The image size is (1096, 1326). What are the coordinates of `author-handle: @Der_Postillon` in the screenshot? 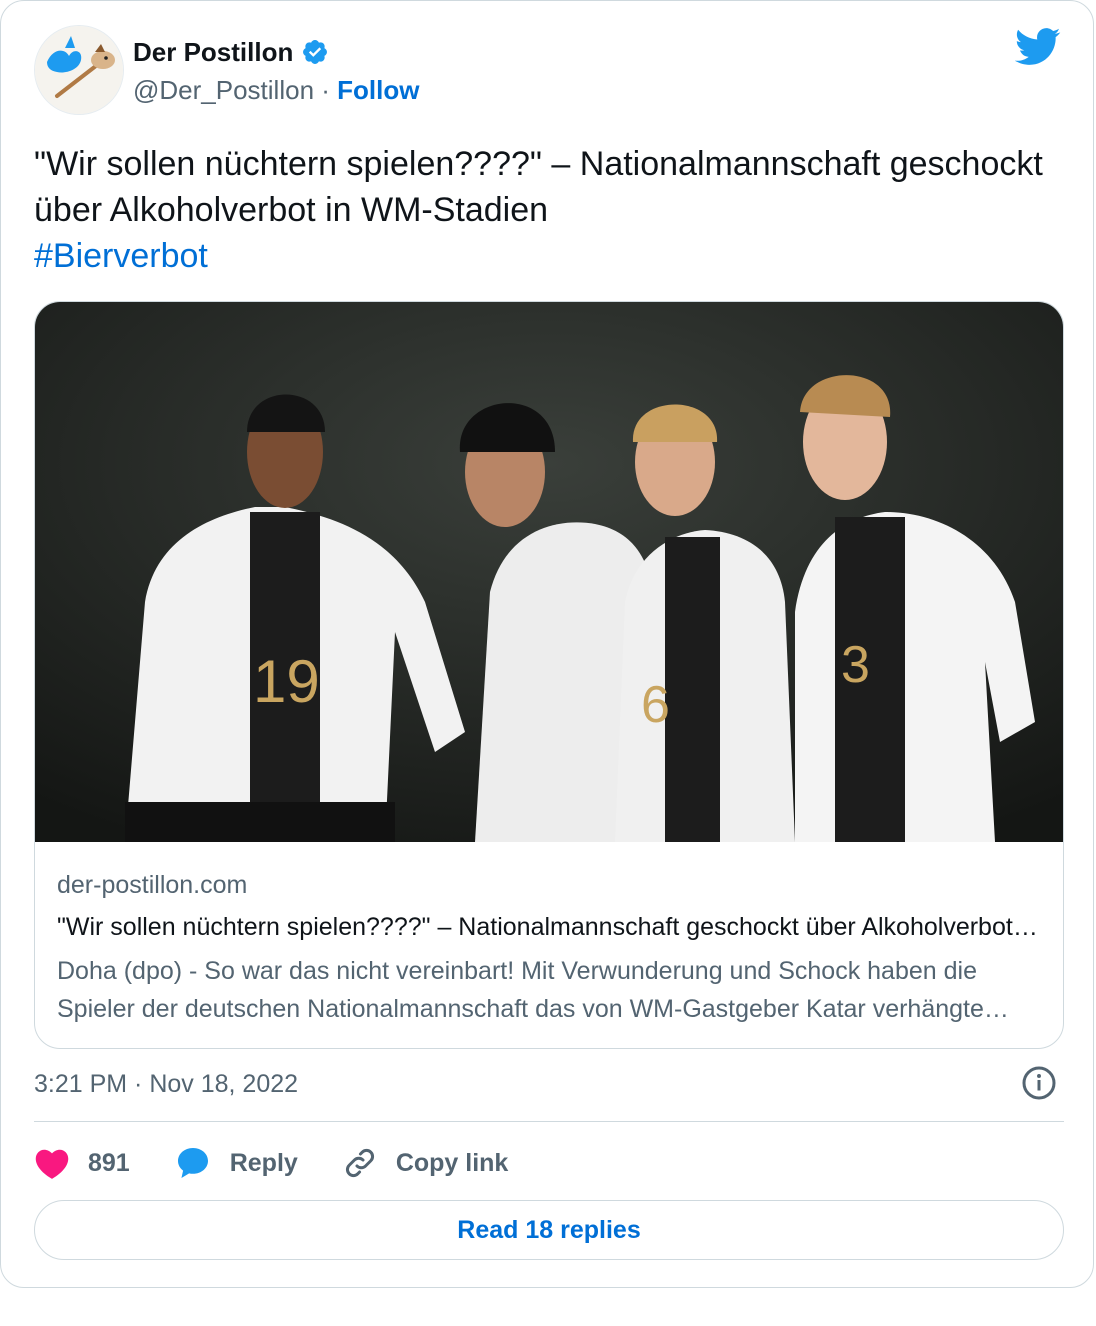 It's located at (223, 90).